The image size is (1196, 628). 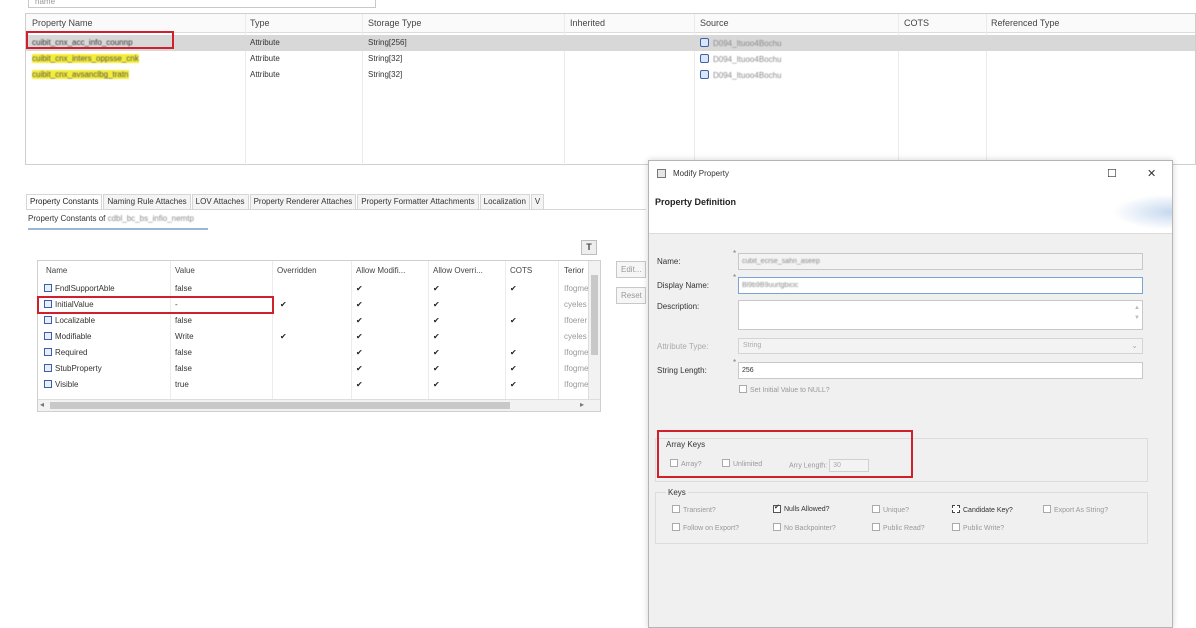 What do you see at coordinates (303, 201) in the screenshot?
I see `tab-property-renderer-attaches: Property Renderer Attaches` at bounding box center [303, 201].